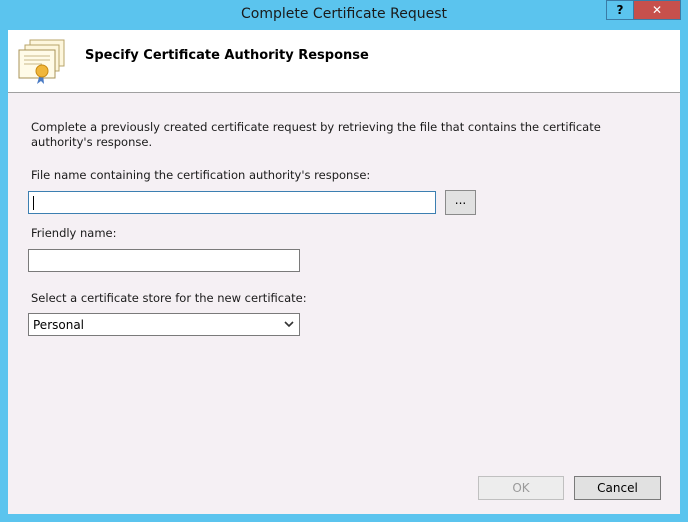 Image resolution: width=688 pixels, height=522 pixels. What do you see at coordinates (617, 488) in the screenshot?
I see `cancel-button: Cancel` at bounding box center [617, 488].